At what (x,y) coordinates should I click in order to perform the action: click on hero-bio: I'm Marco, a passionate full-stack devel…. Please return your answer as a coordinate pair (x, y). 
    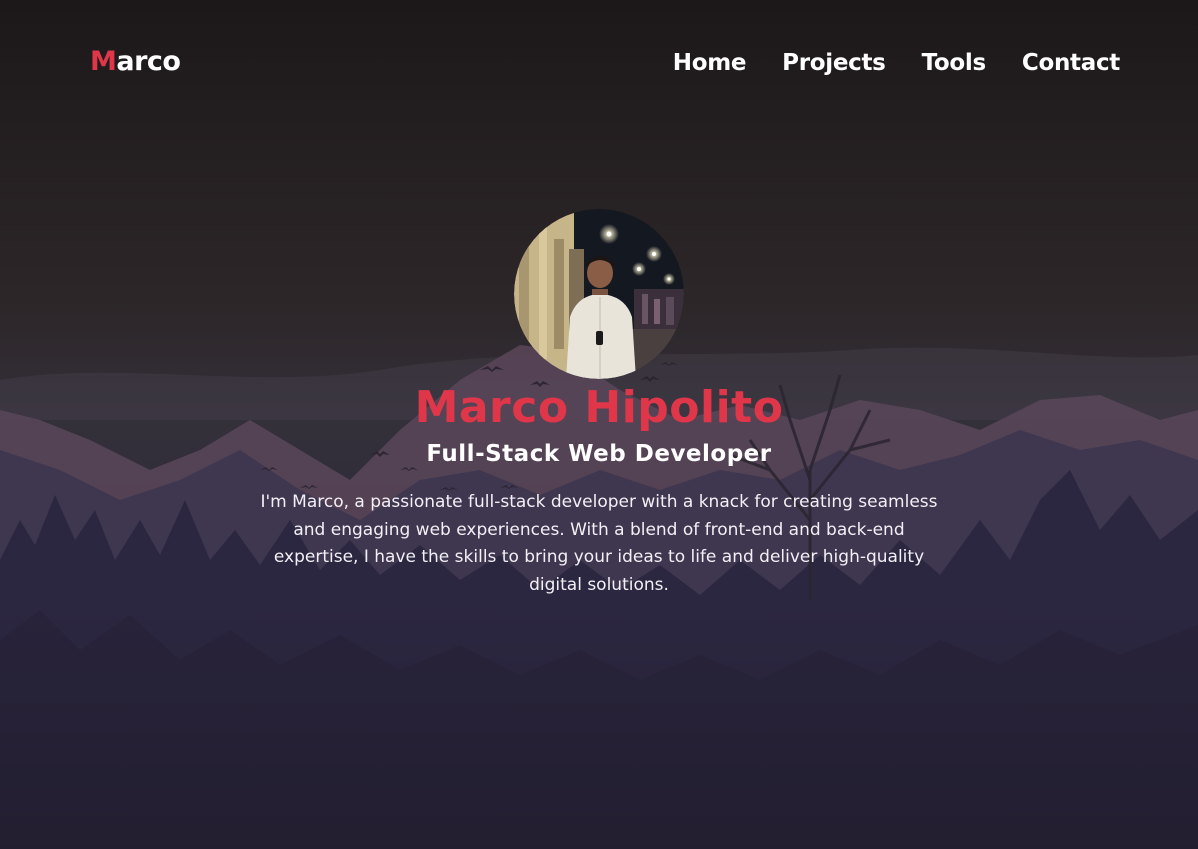
    Looking at the image, I should click on (599, 543).